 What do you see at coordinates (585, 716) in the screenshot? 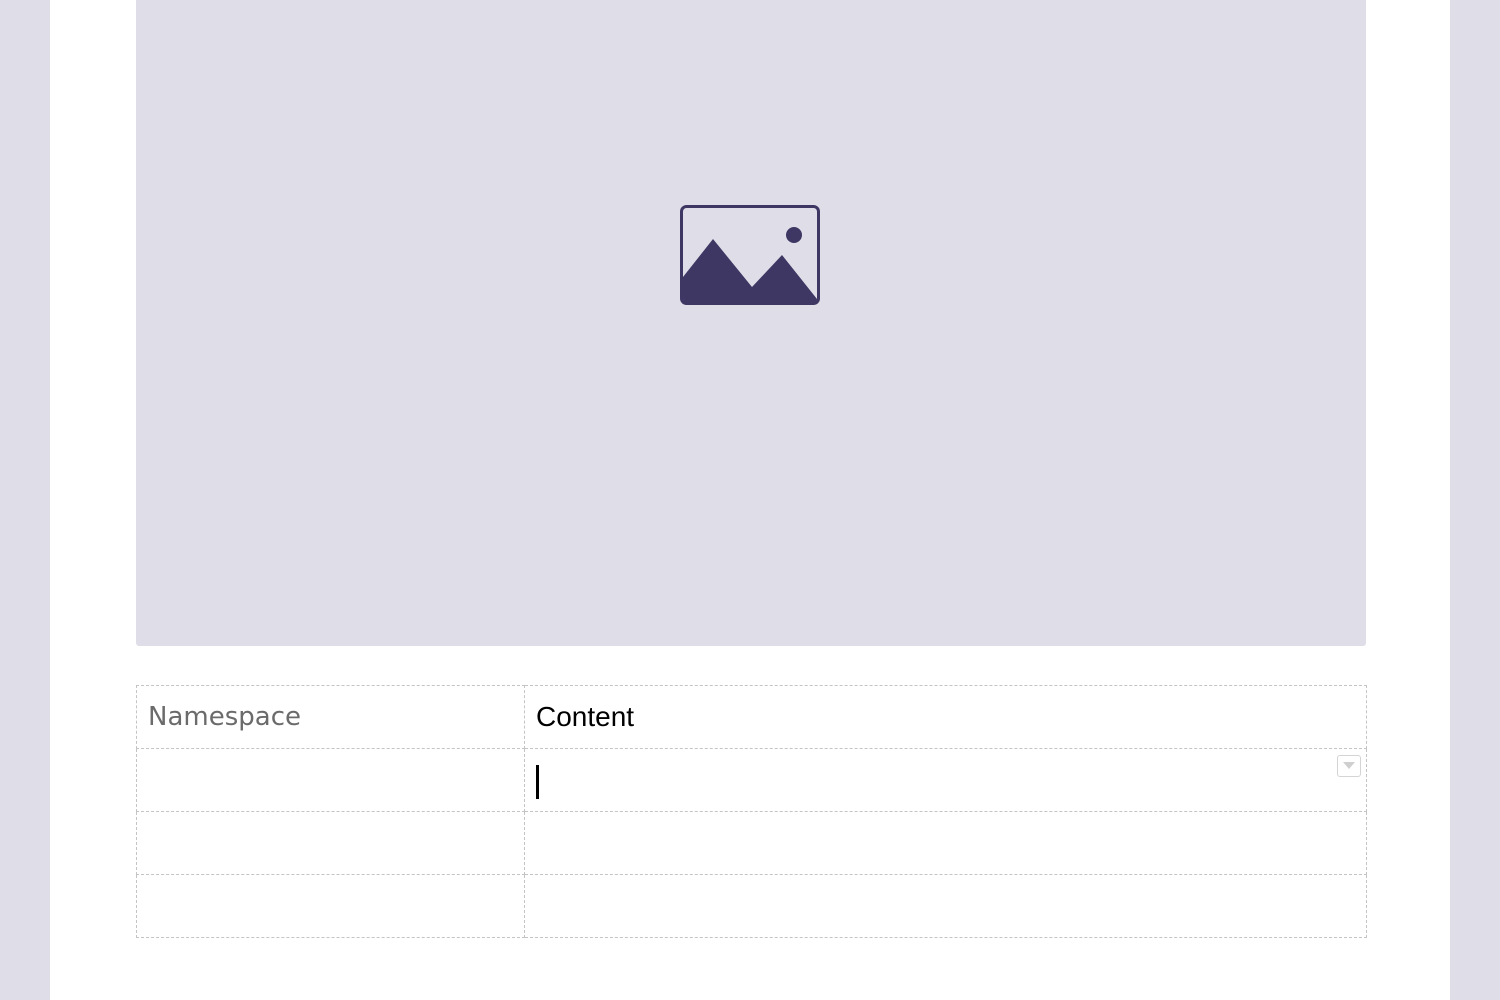
I see `column-header-content: Content` at bounding box center [585, 716].